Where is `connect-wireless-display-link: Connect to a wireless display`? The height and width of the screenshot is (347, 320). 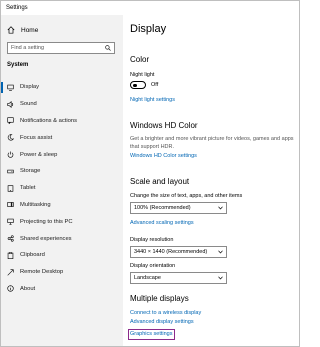
connect-wireless-display-link: Connect to a wireless display is located at coordinates (165, 313).